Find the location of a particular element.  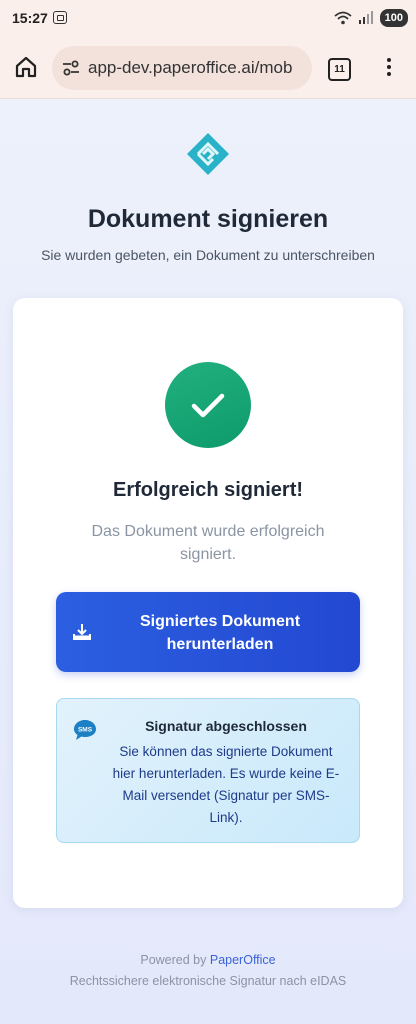

paperoffice-logo-icon is located at coordinates (208, 154).